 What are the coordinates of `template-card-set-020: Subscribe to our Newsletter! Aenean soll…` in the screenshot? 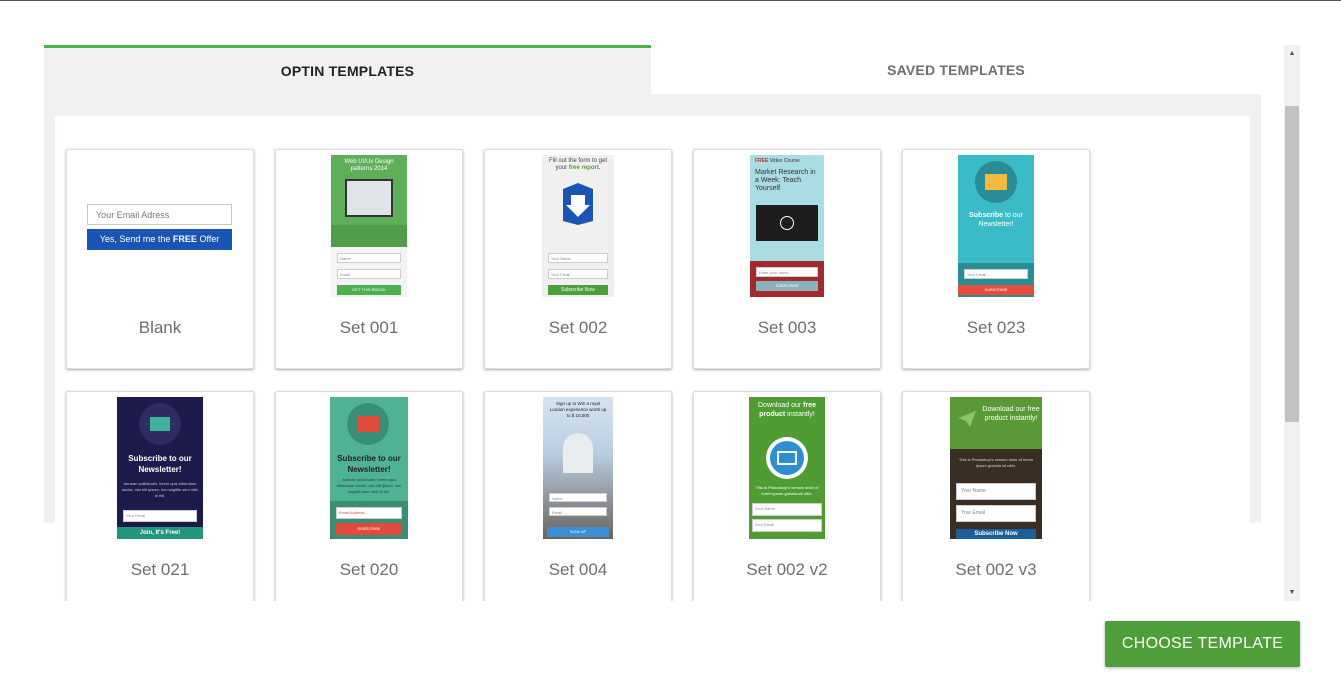 It's located at (369, 496).